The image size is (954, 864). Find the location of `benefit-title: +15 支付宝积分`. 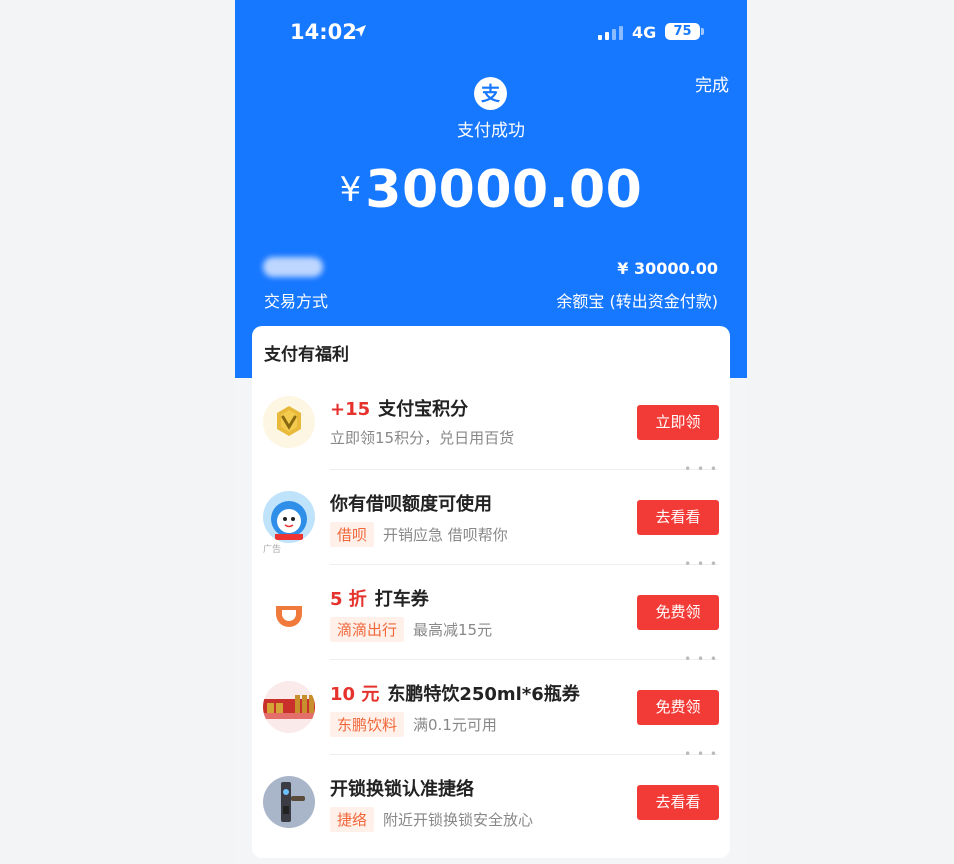

benefit-title: +15 支付宝积分 is located at coordinates (399, 409).